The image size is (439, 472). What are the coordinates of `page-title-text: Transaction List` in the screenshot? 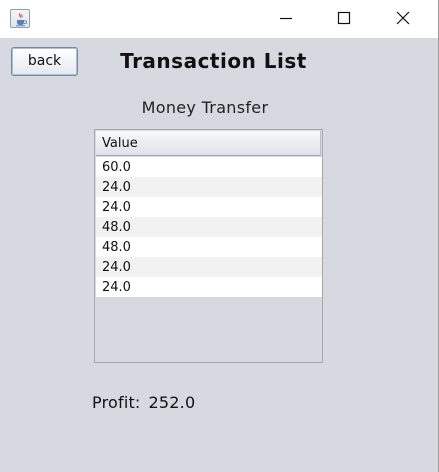 It's located at (213, 61).